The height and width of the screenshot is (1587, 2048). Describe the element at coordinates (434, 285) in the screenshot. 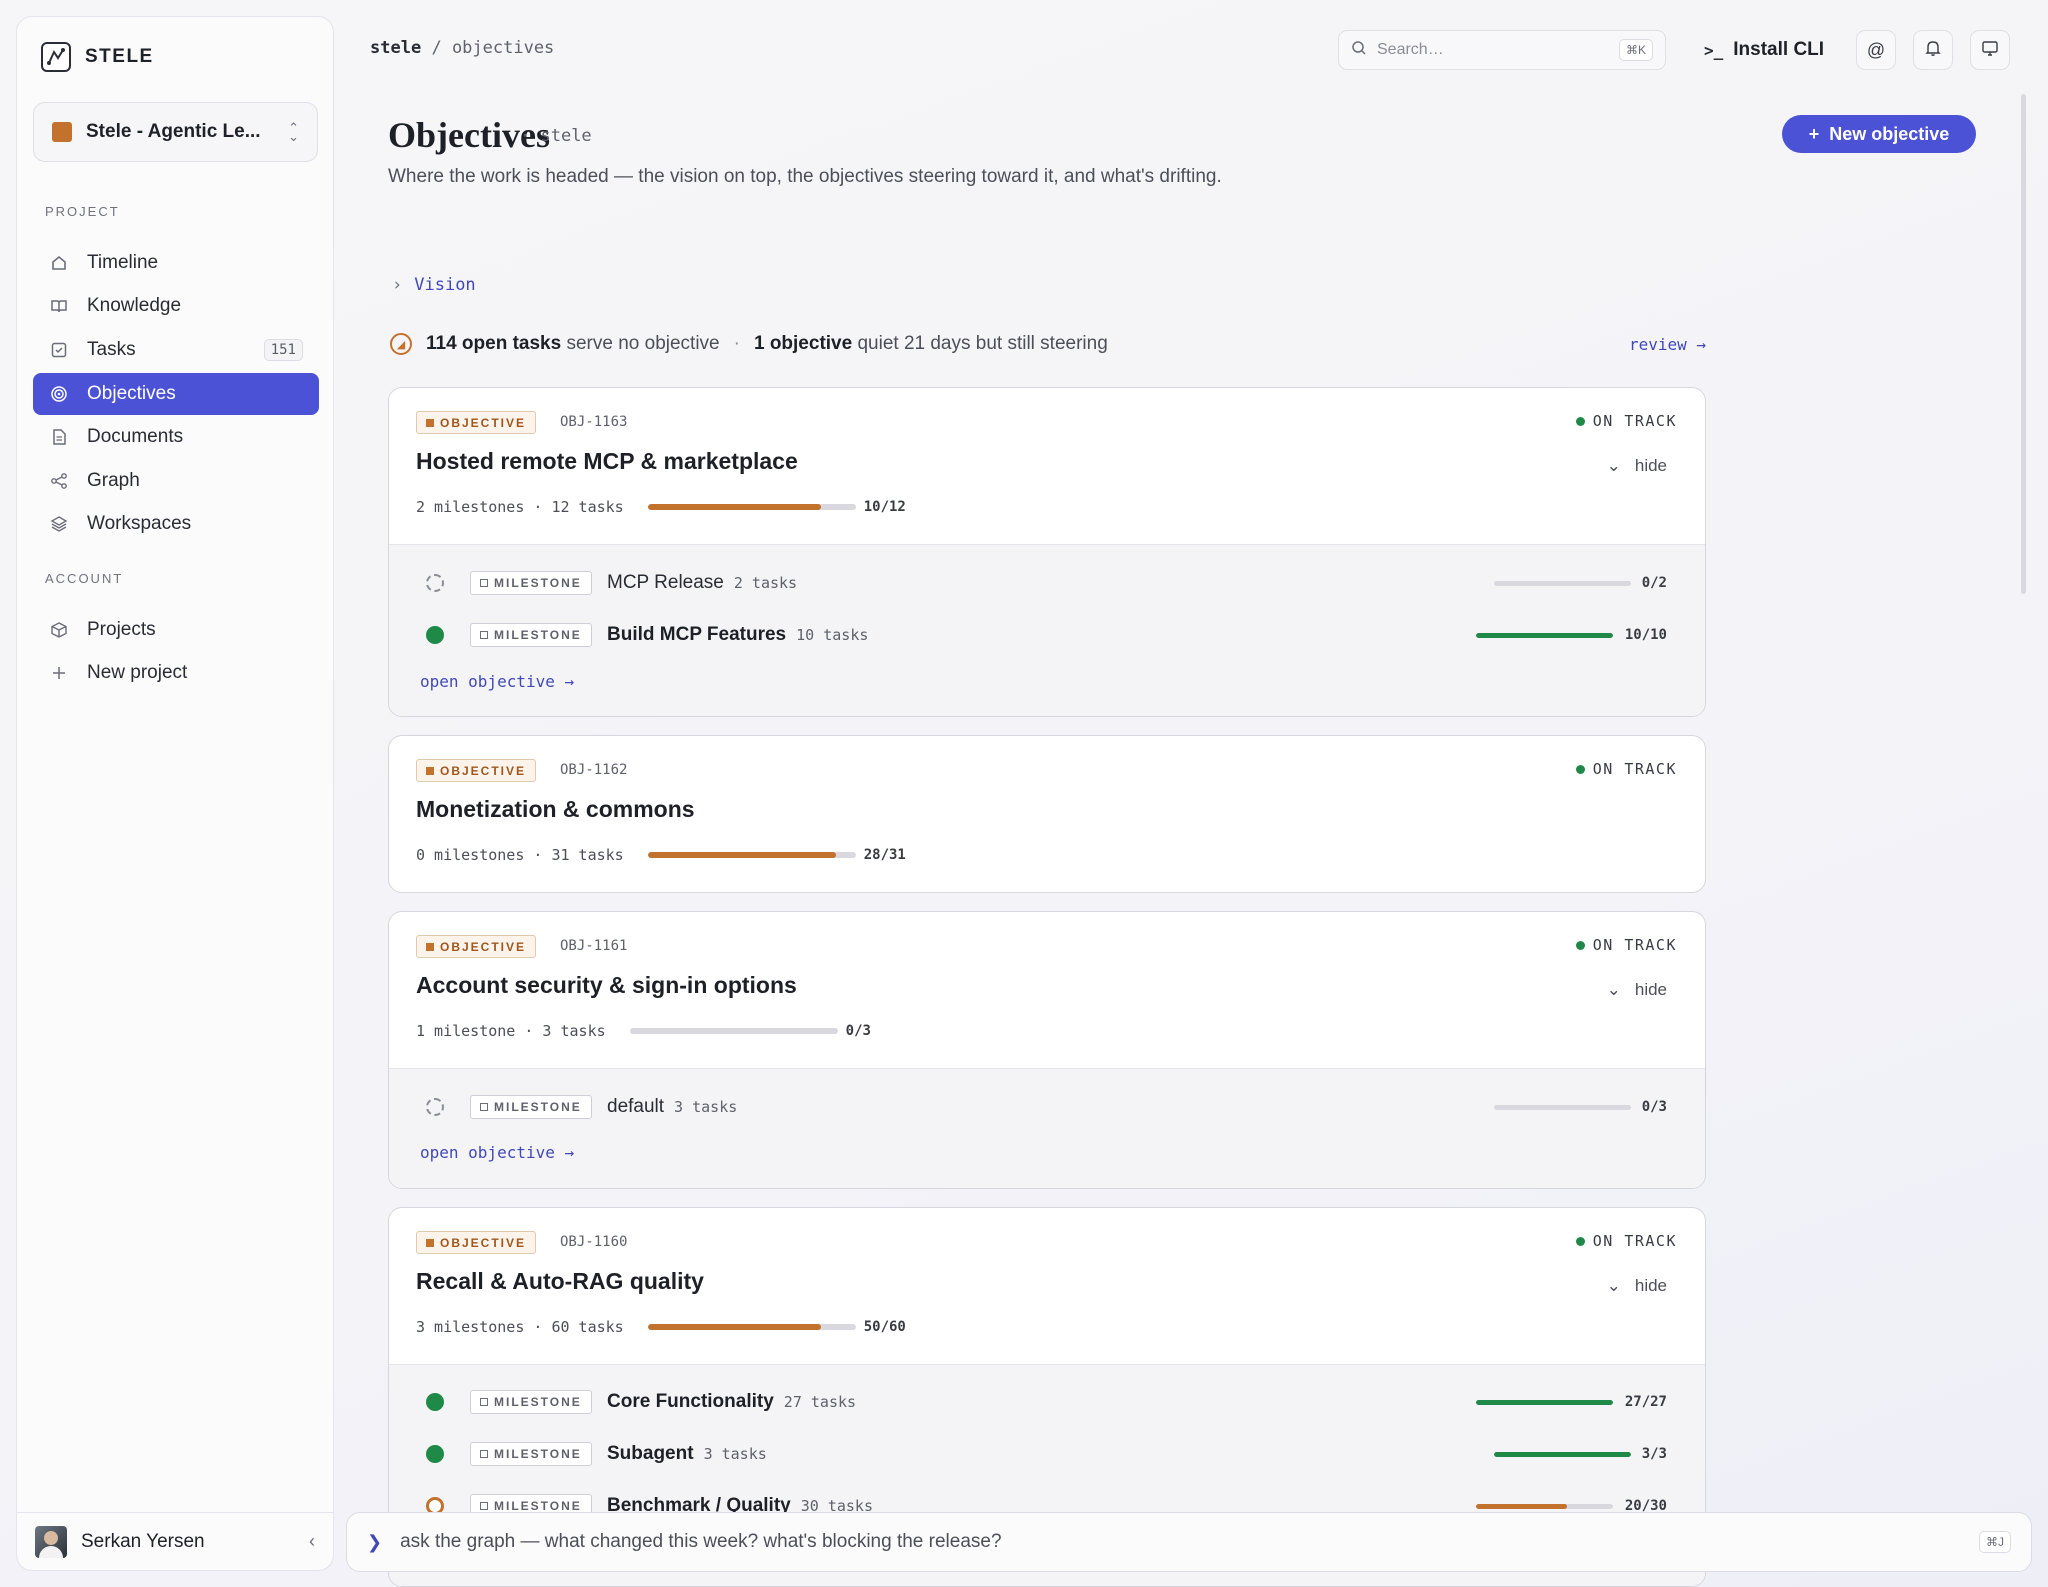

I see `vision-toggle: › Vision` at that location.